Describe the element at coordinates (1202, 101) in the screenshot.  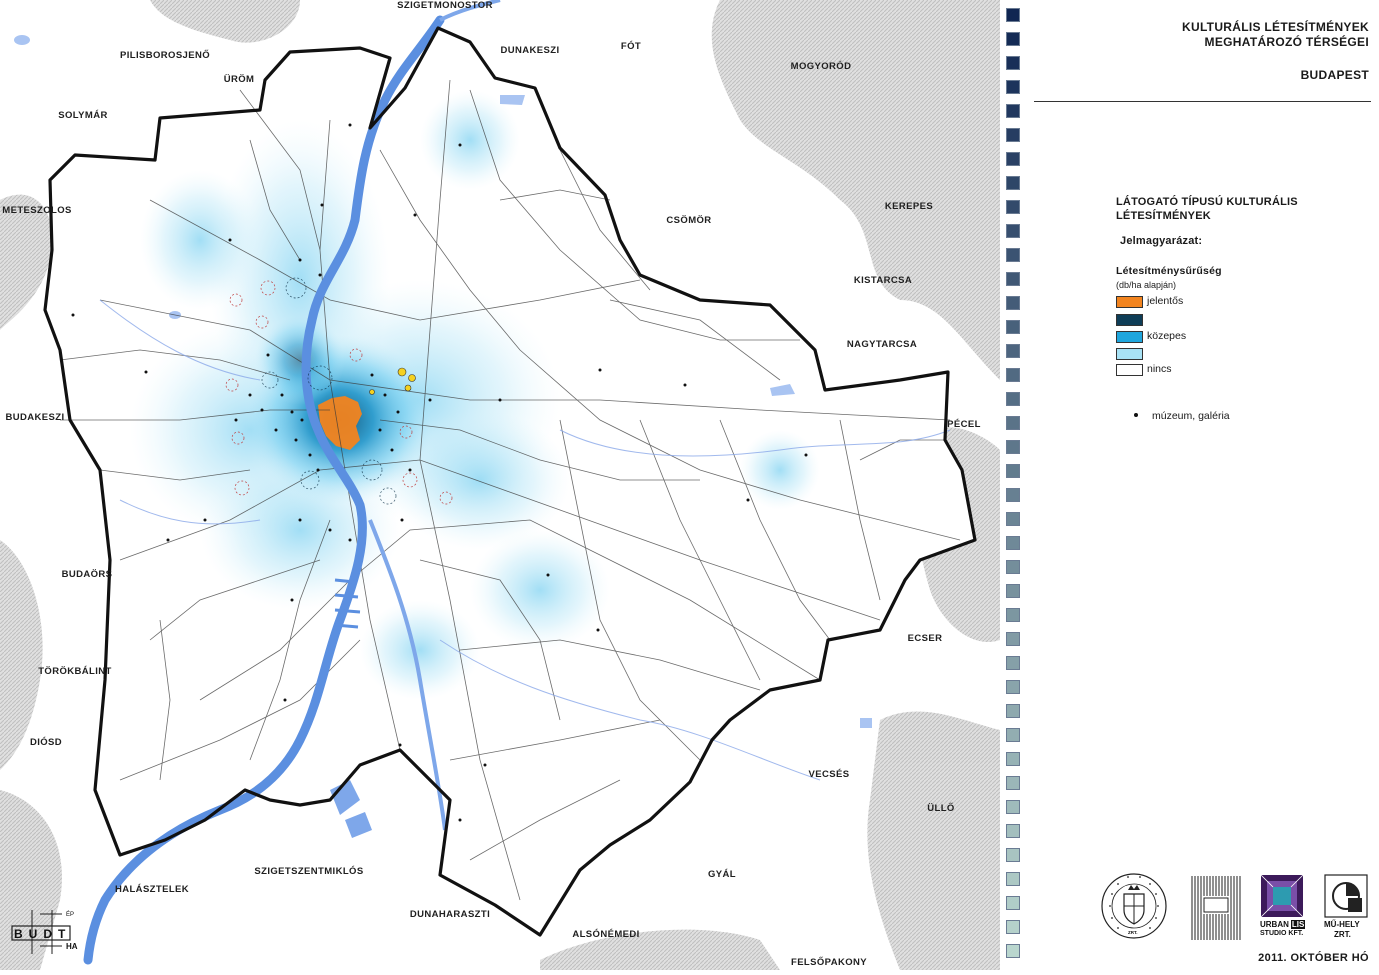
I see `title-rule` at that location.